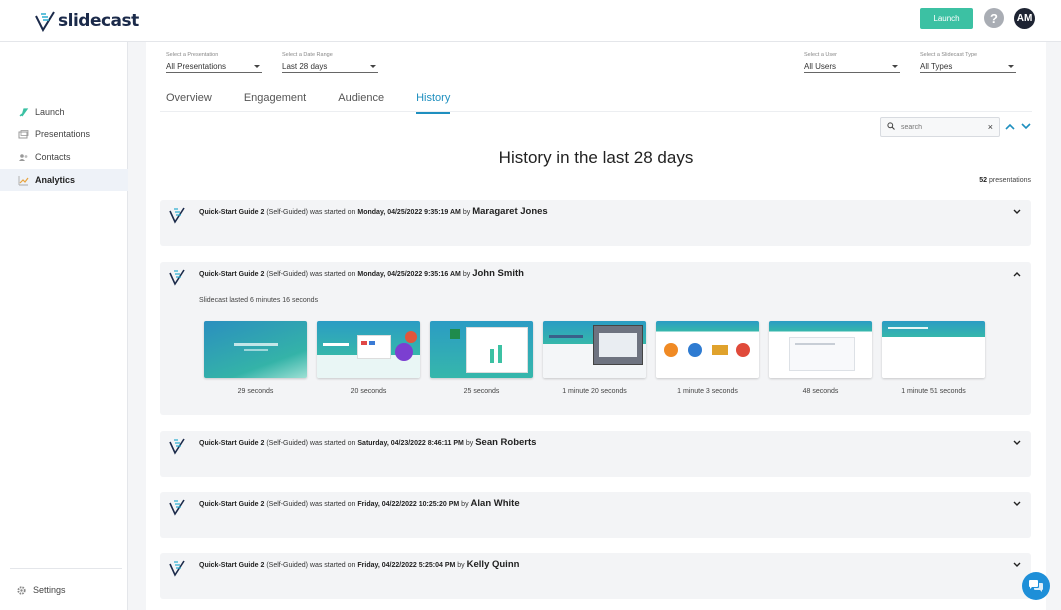 The height and width of the screenshot is (610, 1061). I want to click on contact-name: Sean Roberts, so click(506, 442).